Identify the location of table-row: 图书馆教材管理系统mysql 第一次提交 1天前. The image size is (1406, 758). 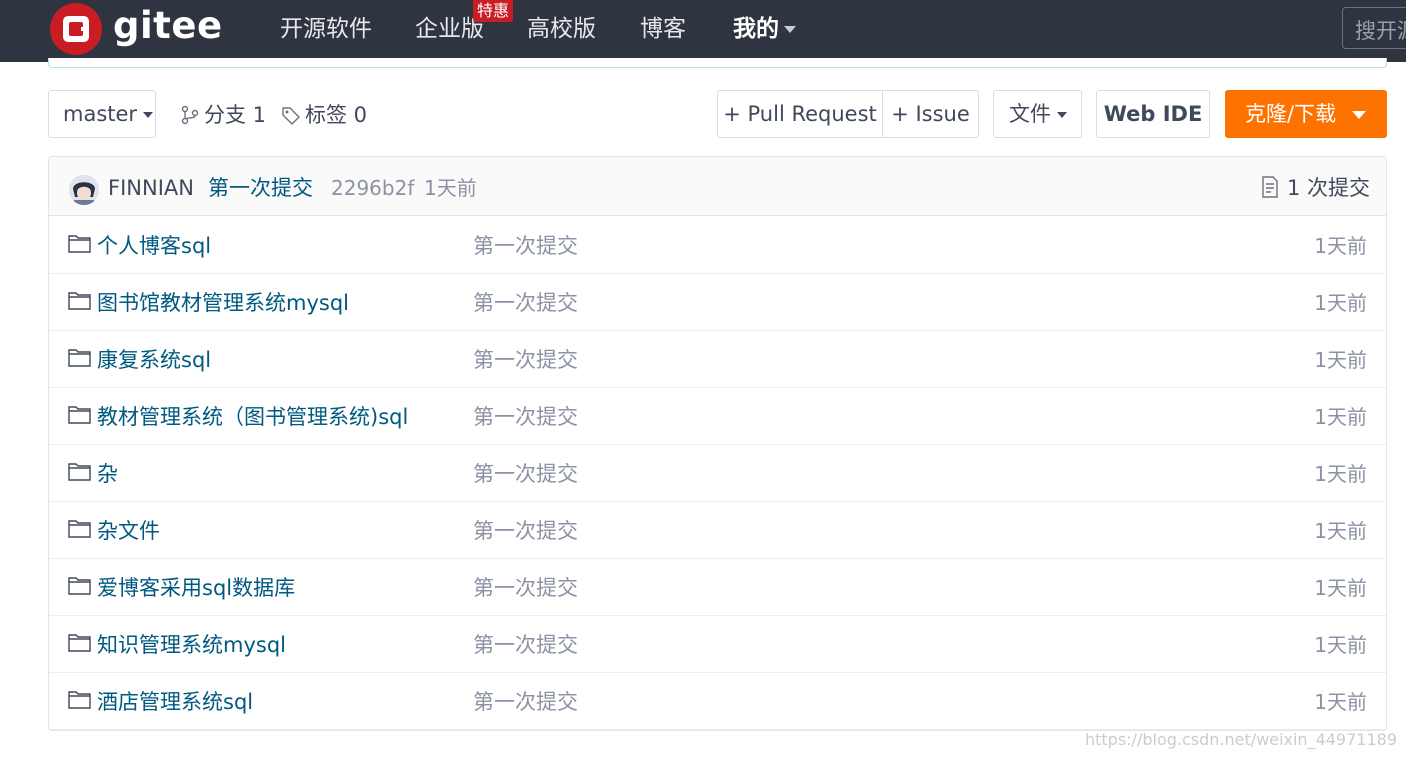
(717, 302).